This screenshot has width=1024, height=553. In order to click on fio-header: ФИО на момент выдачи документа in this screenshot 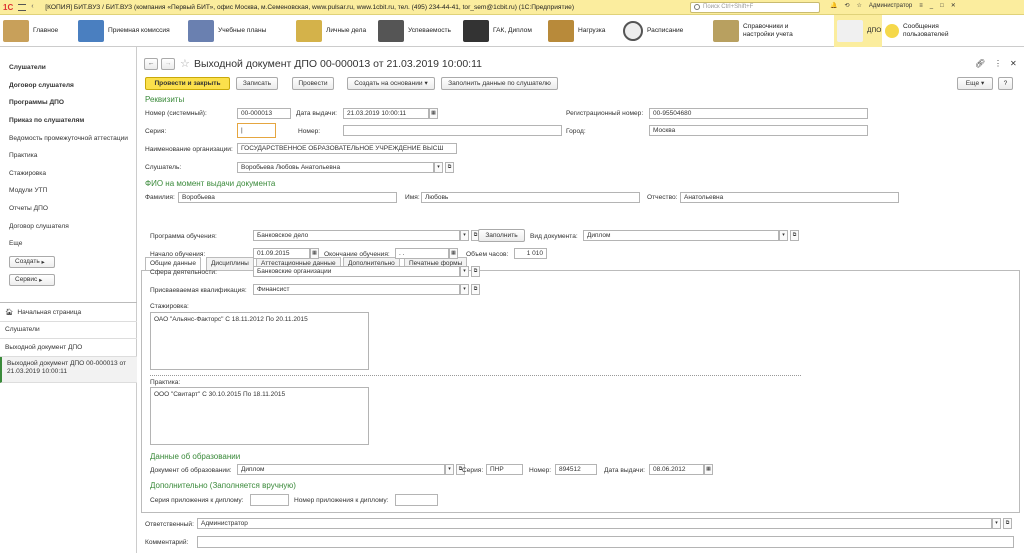, I will do `click(210, 183)`.